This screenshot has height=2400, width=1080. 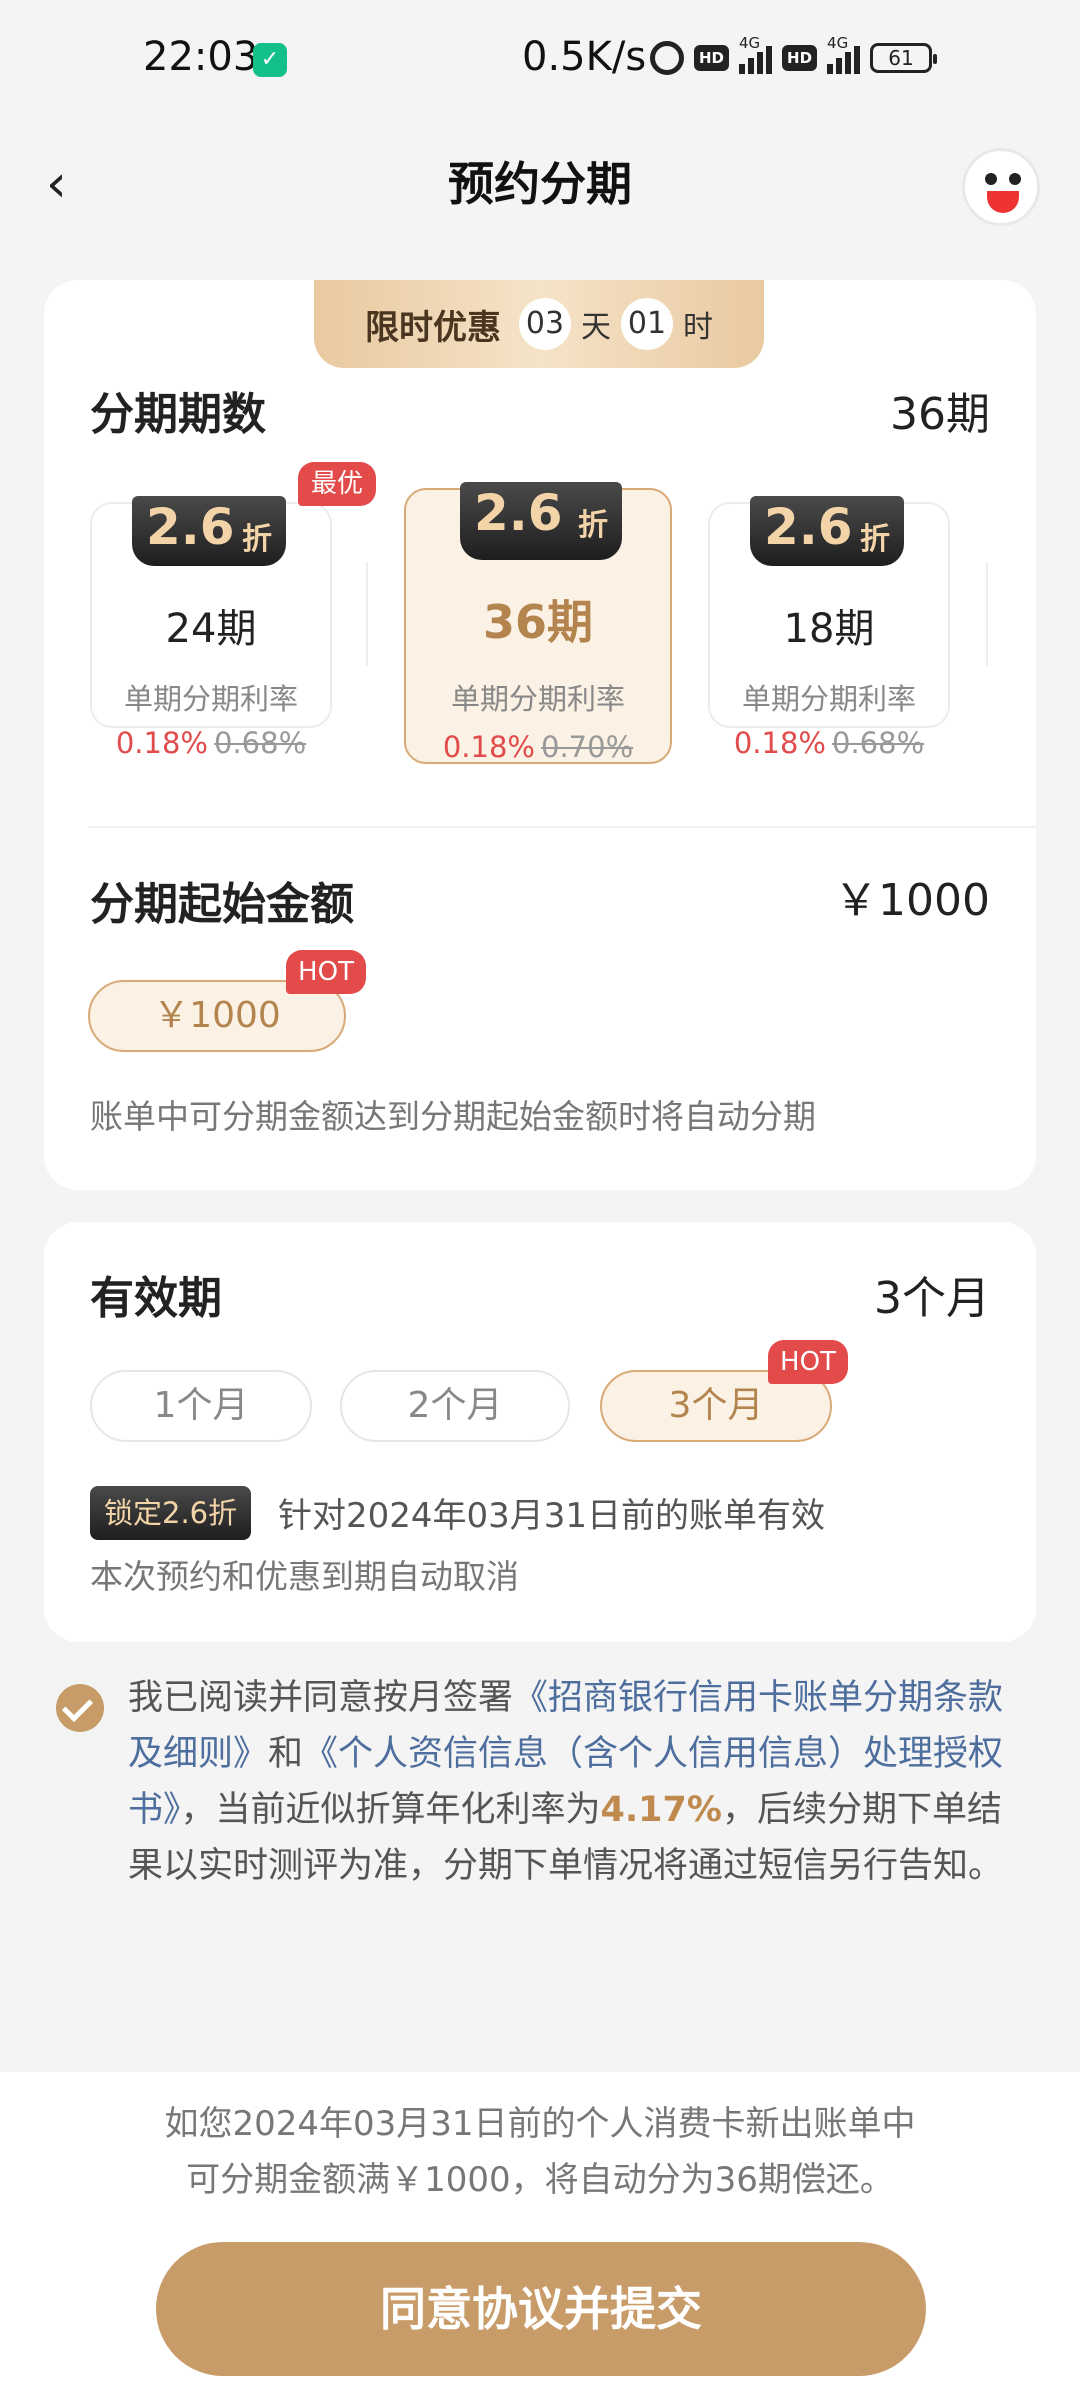 I want to click on installment-count-value: 36期, so click(x=940, y=414).